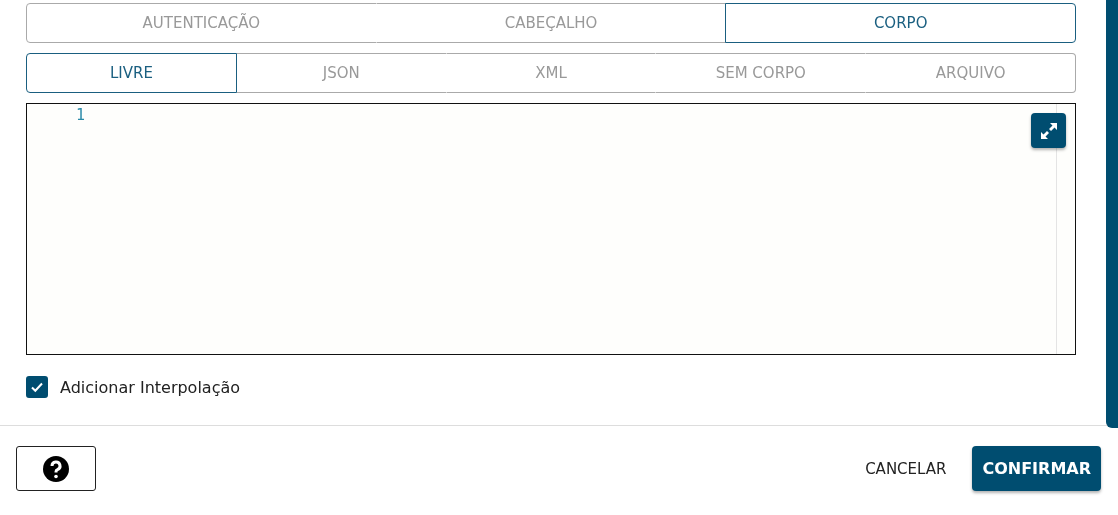 The height and width of the screenshot is (515, 1118). What do you see at coordinates (970, 73) in the screenshot?
I see `tab: ARQUIVO` at bounding box center [970, 73].